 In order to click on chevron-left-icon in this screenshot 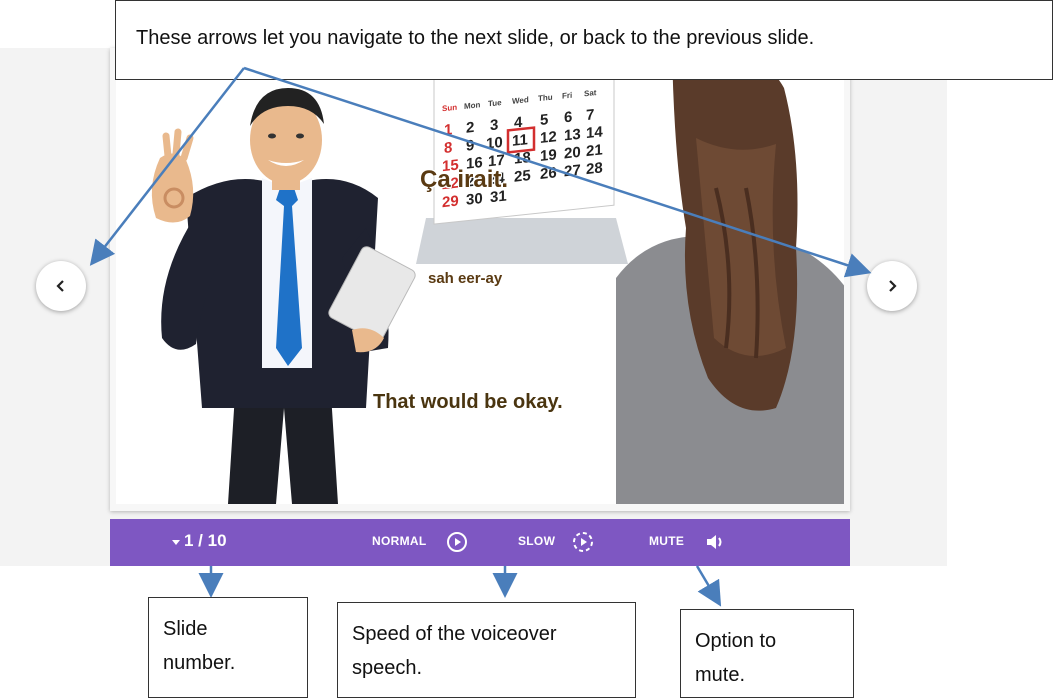, I will do `click(60, 286)`.